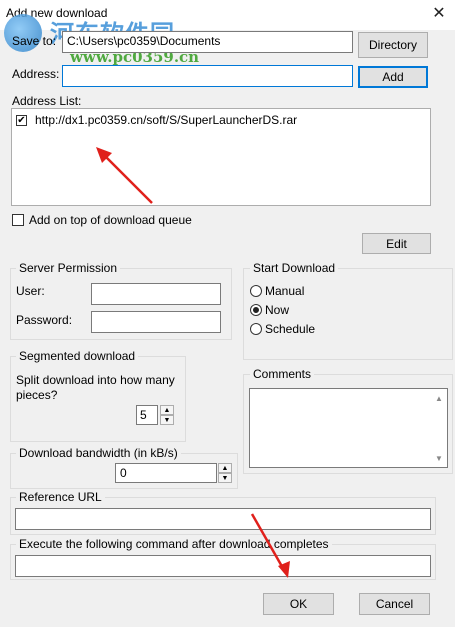 The image size is (455, 627). Describe the element at coordinates (270, 545) in the screenshot. I see `arrow-to-ok-button-icon` at that location.